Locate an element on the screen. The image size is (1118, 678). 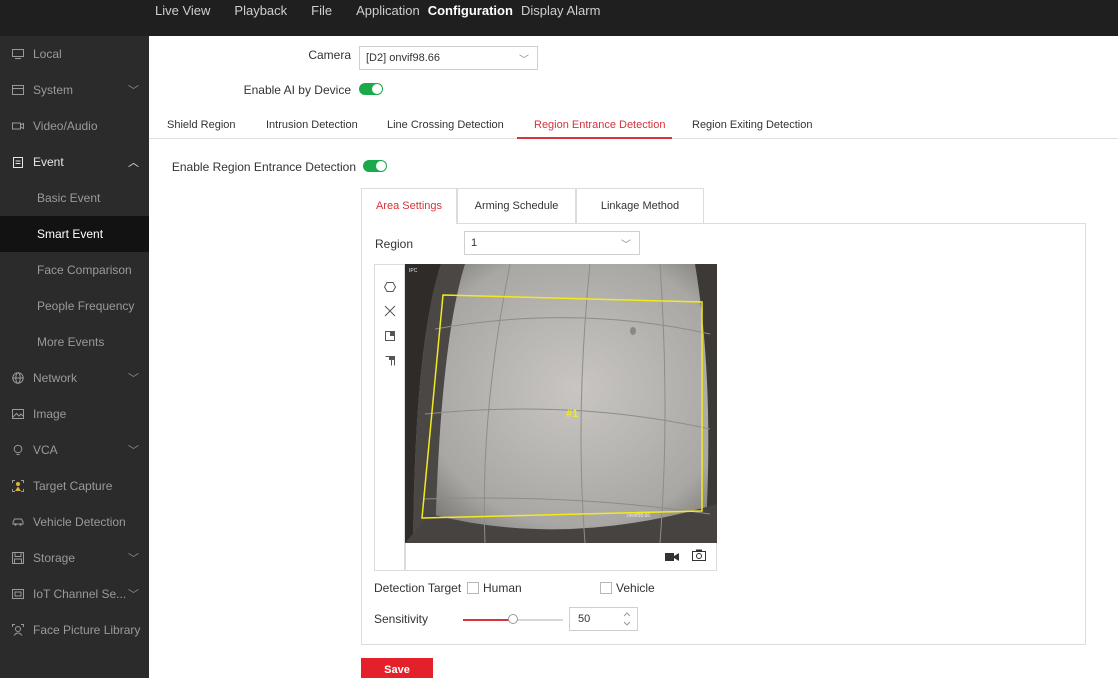
sidebar-item-system: System ﹀ is located at coordinates (74, 90).